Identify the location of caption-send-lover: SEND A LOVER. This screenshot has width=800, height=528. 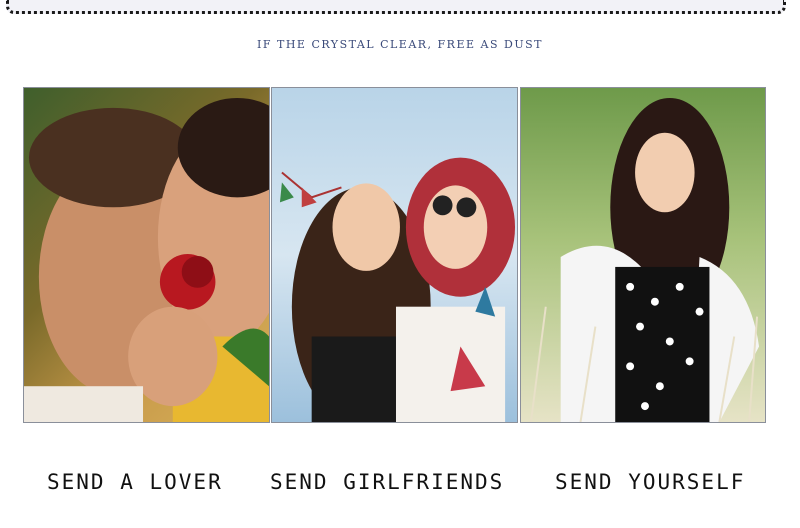
(135, 482).